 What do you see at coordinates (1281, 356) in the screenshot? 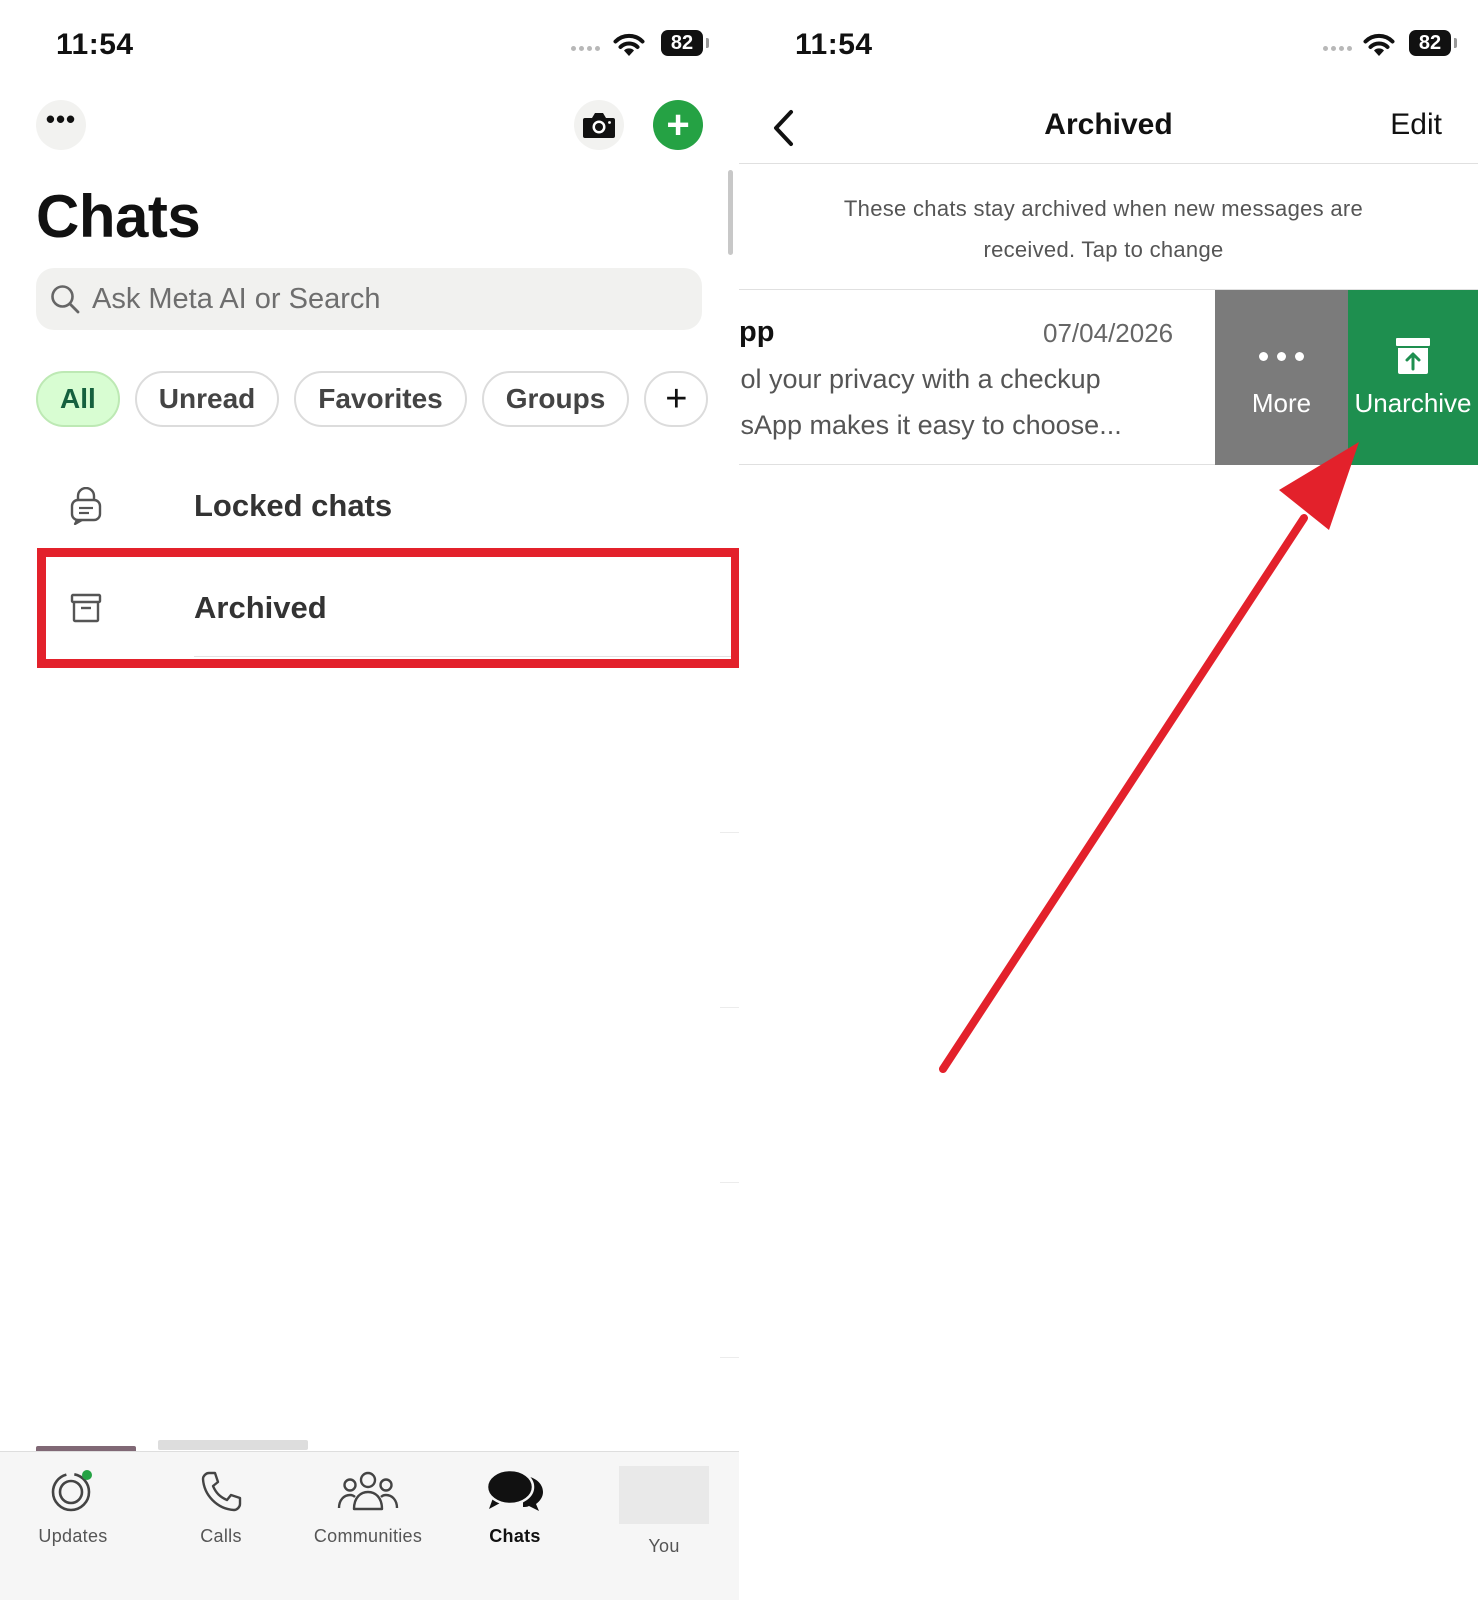
I see `ellipsis-icon` at bounding box center [1281, 356].